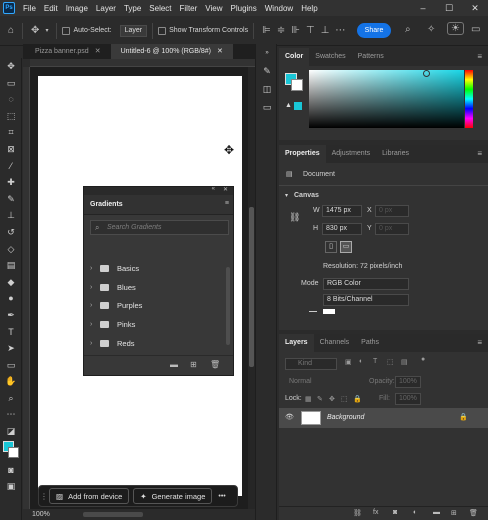  I want to click on tab-pizza-banner: Pizza banner.psd ✕, so click(67, 51).